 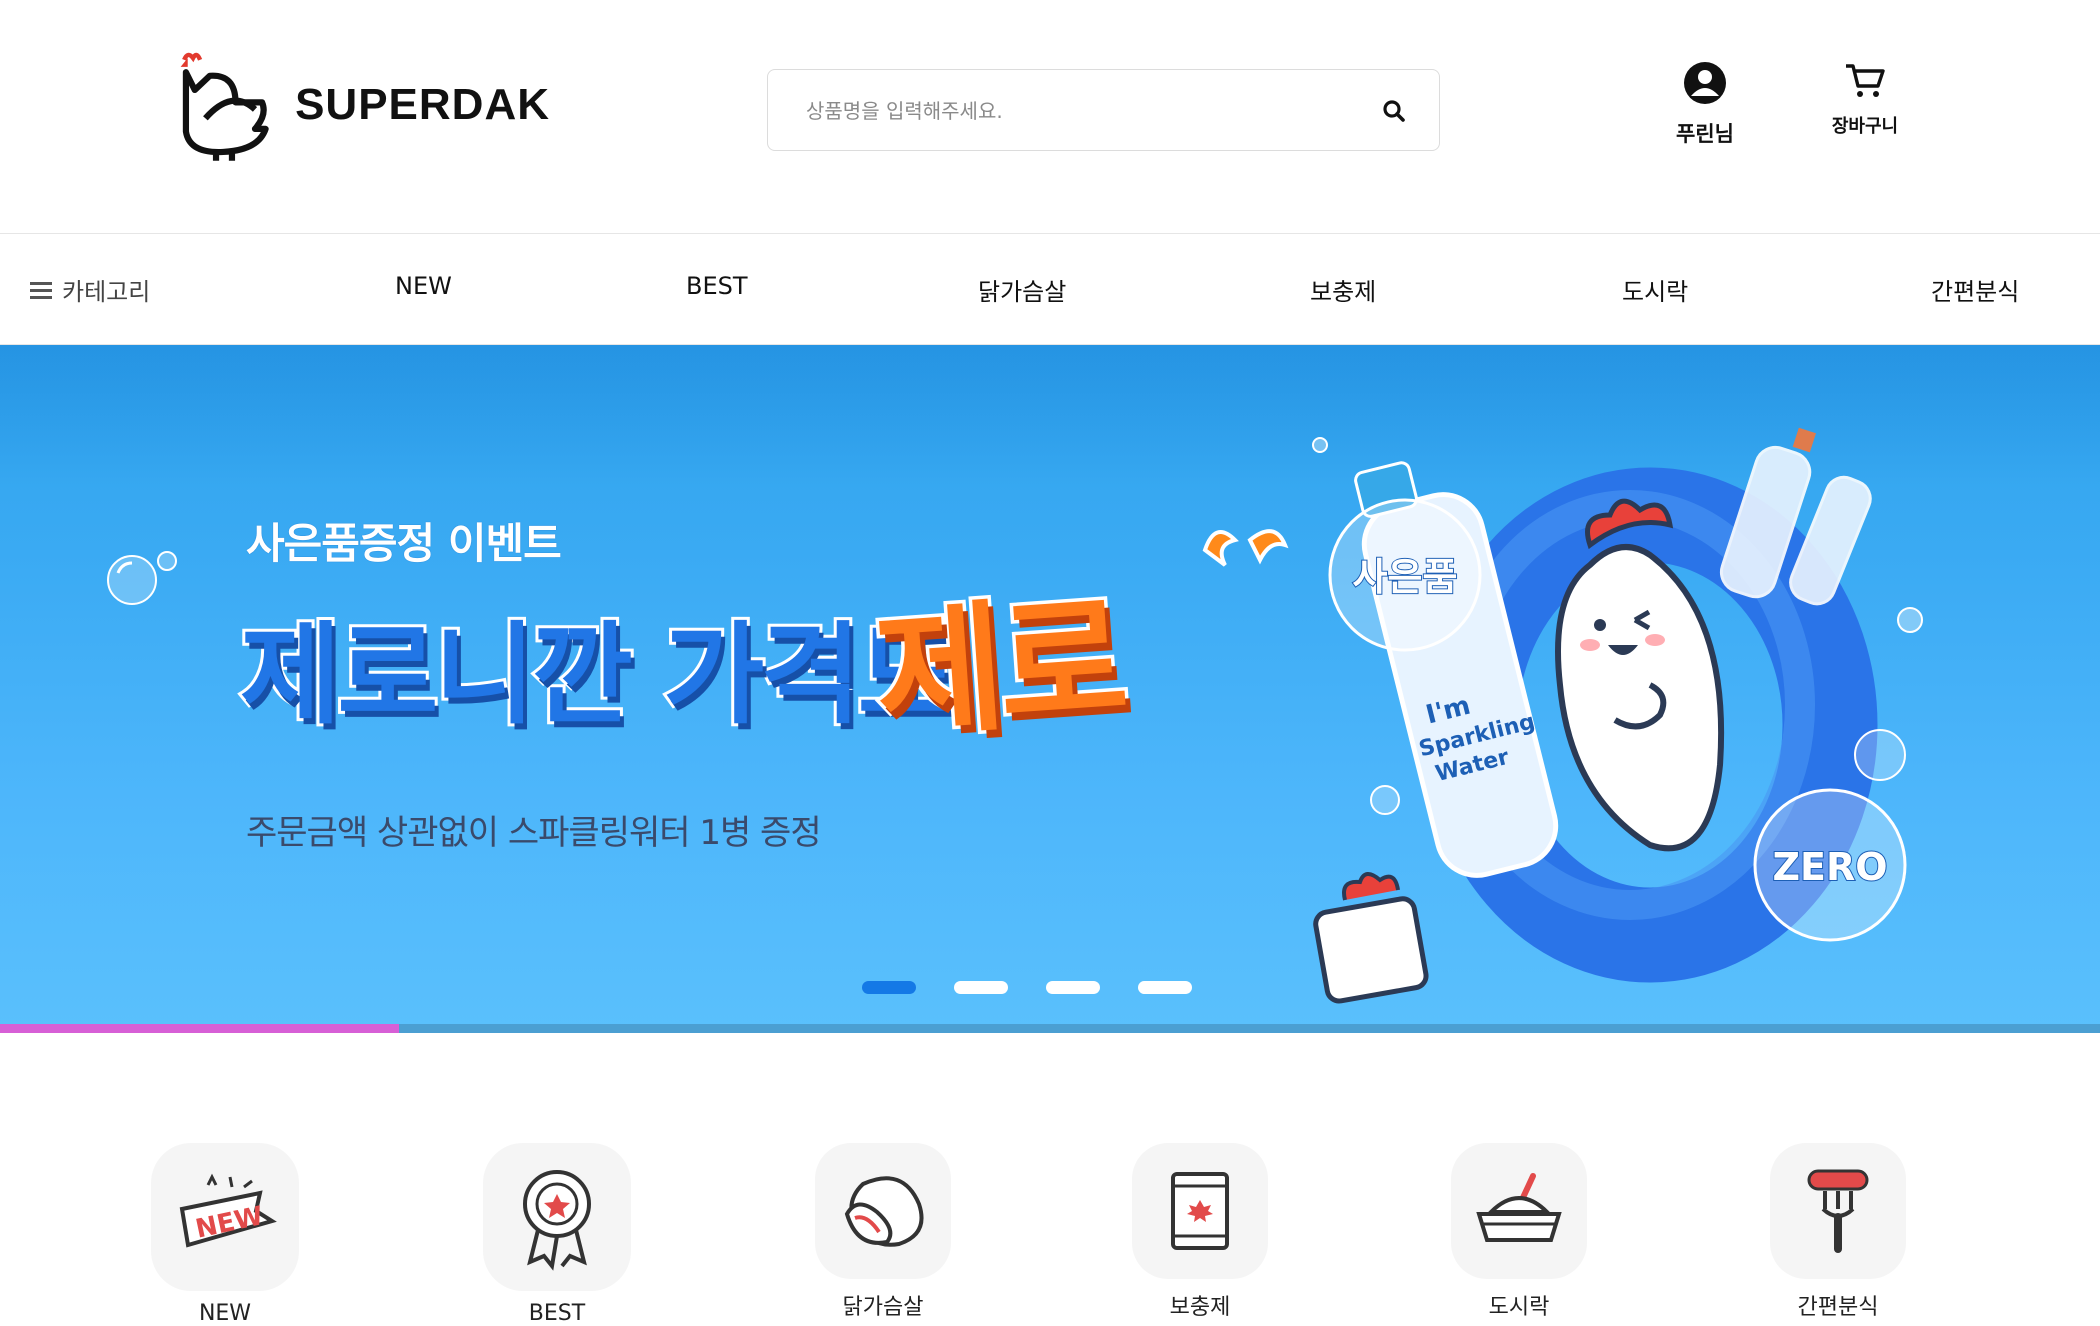 I want to click on slide-progress-fill, so click(x=199, y=1028).